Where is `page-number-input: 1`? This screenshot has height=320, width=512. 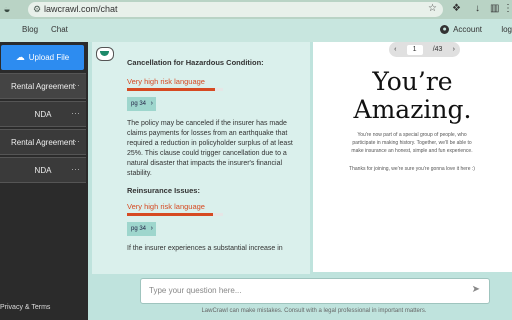 page-number-input: 1 is located at coordinates (414, 49).